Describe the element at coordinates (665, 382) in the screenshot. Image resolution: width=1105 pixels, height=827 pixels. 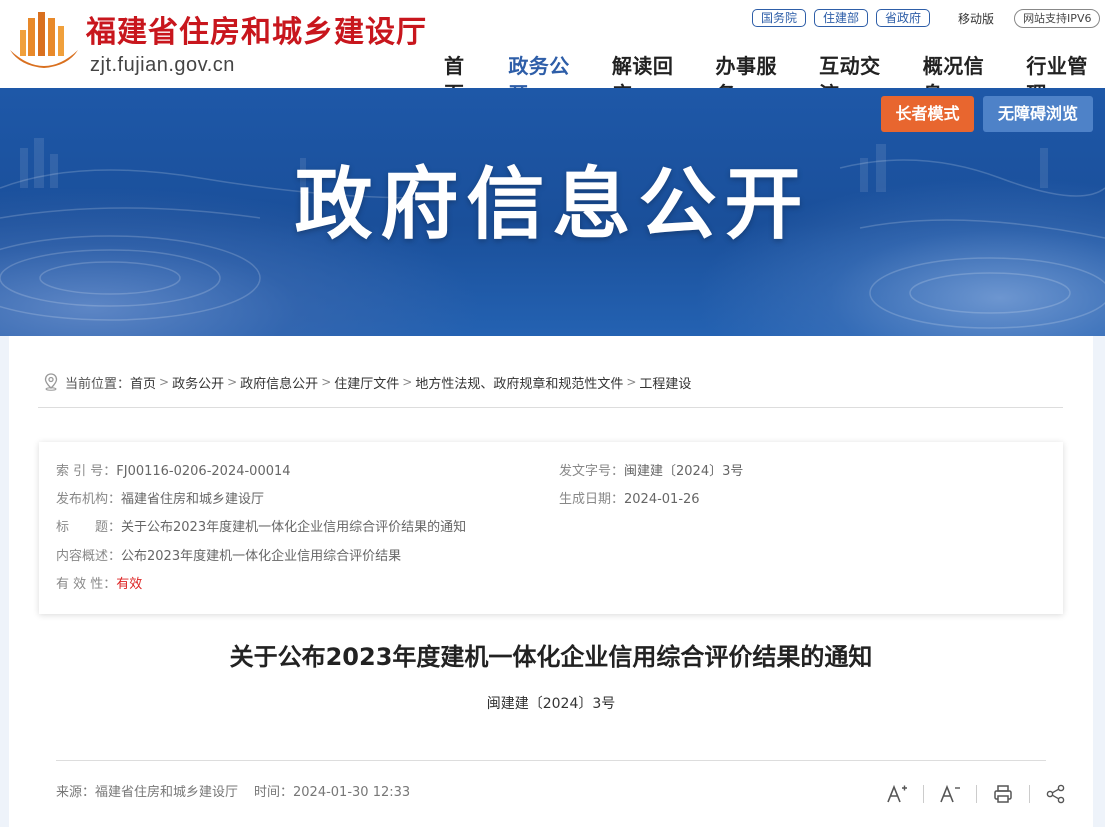
I see `breadcrumb-engineering: 工程建设` at that location.